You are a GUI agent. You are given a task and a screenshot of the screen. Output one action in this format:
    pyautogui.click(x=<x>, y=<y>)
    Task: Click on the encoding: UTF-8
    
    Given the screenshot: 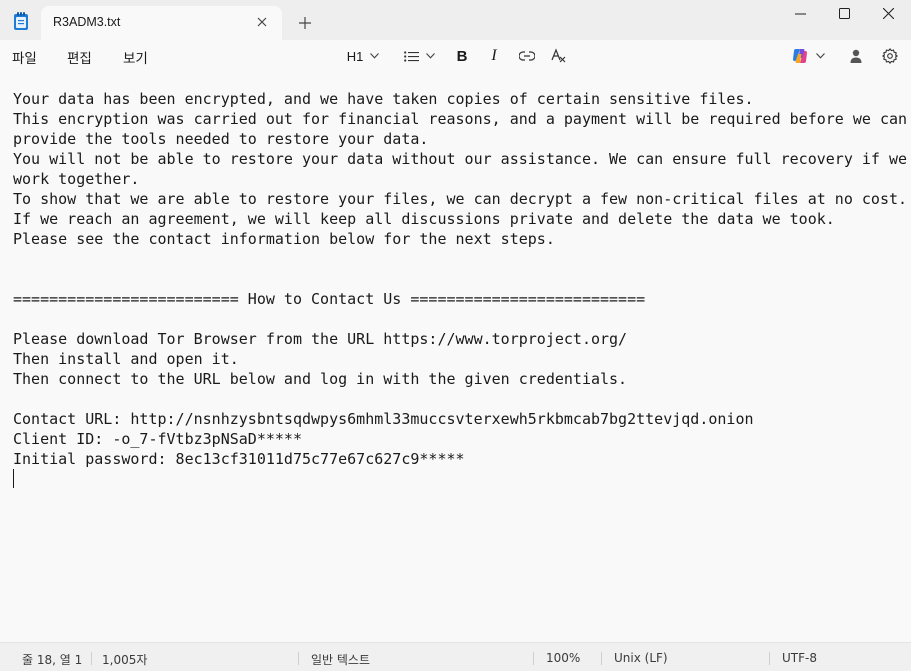 What is the action you would take?
    pyautogui.click(x=799, y=658)
    